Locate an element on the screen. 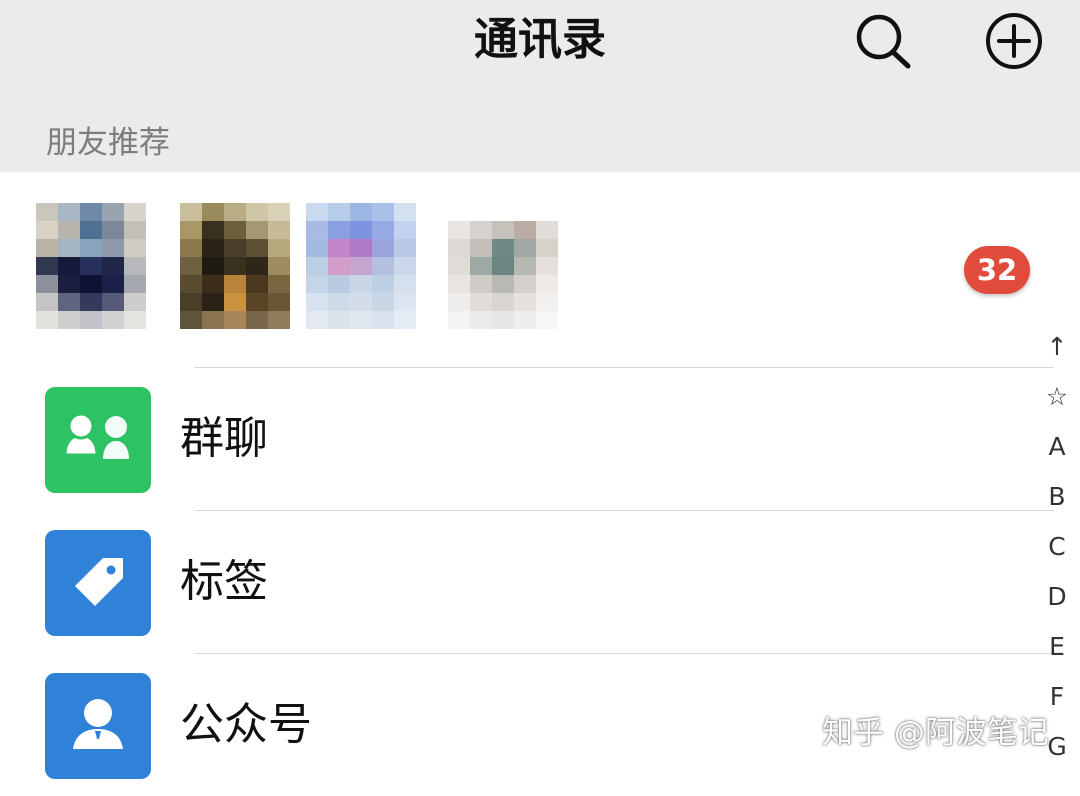 The width and height of the screenshot is (1080, 796). official-account-icon is located at coordinates (98, 726).